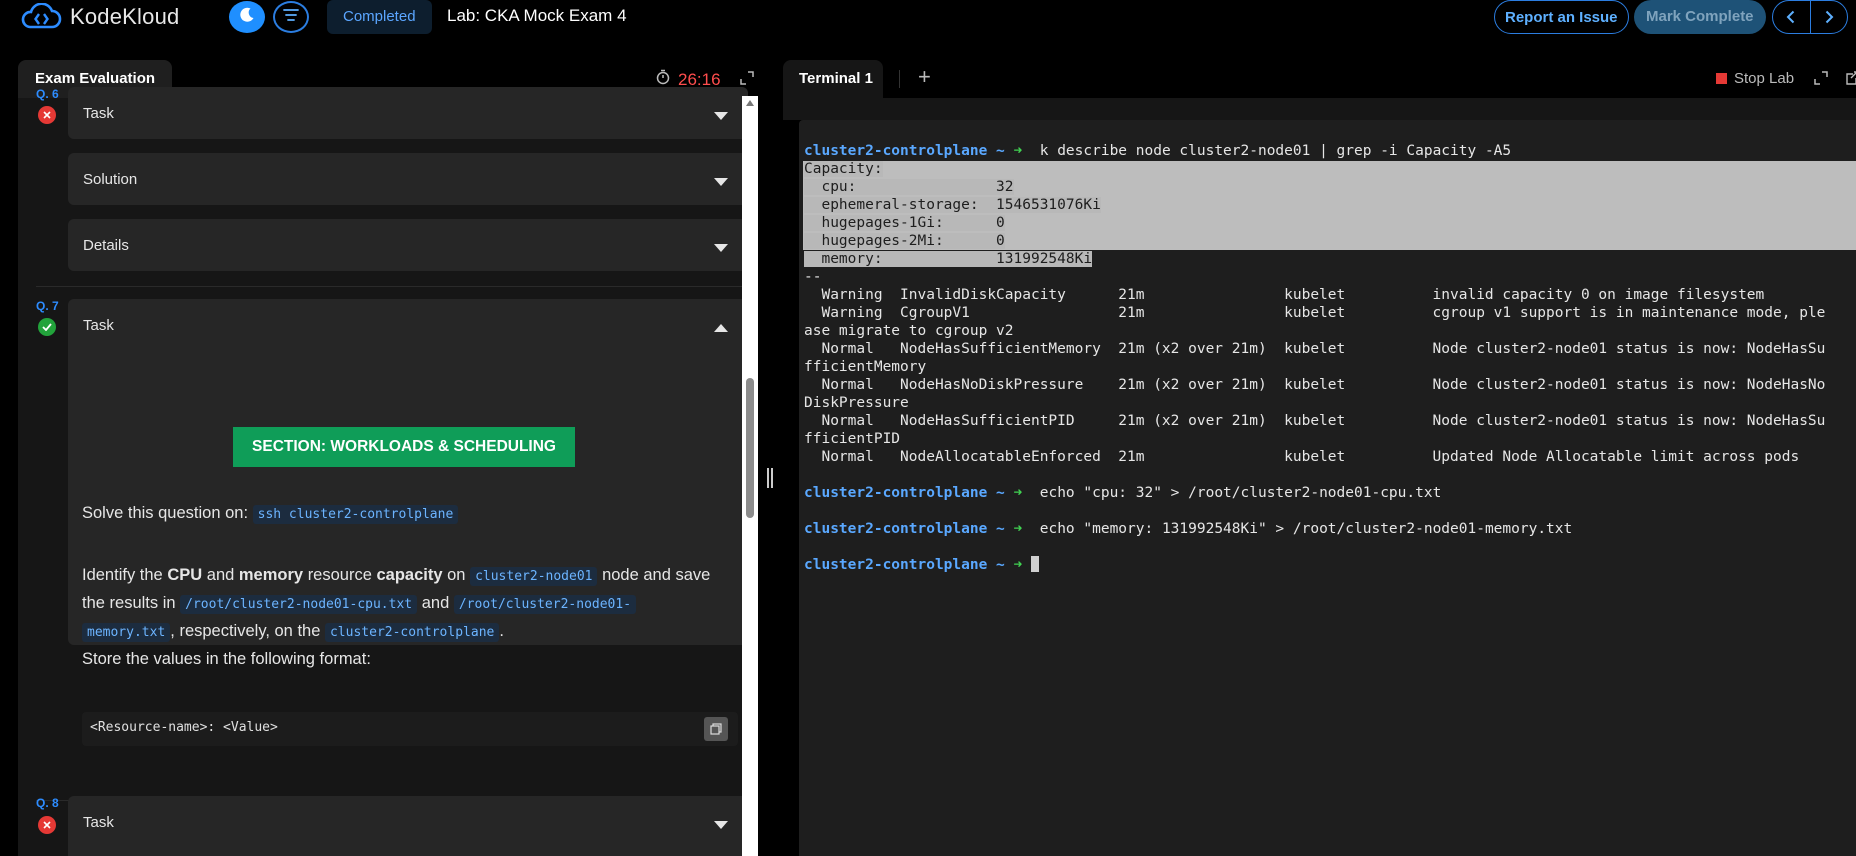 This screenshot has width=1856, height=856. Describe the element at coordinates (904, 241) in the screenshot. I see `output-line: hugepages-2Mi: 0` at that location.